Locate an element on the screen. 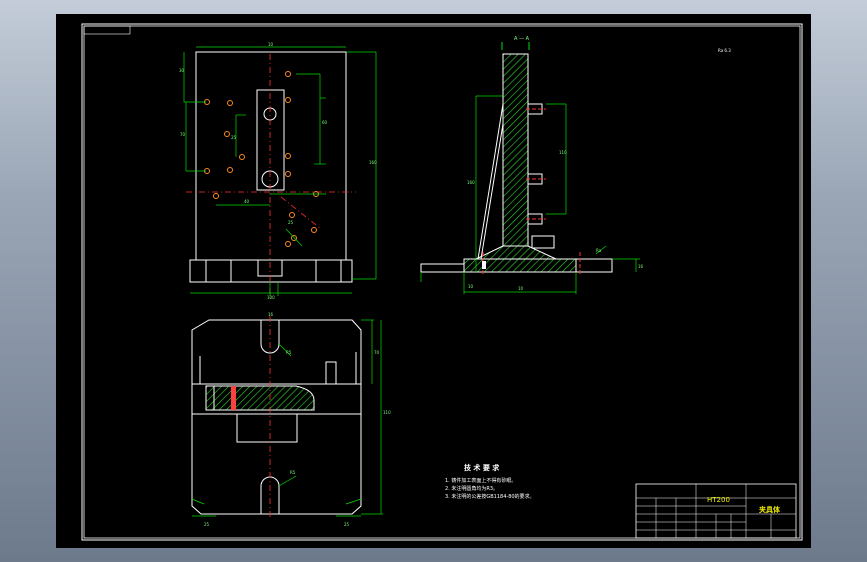 The height and width of the screenshot is (562, 867). svg-text: 30 is located at coordinates (182, 70).